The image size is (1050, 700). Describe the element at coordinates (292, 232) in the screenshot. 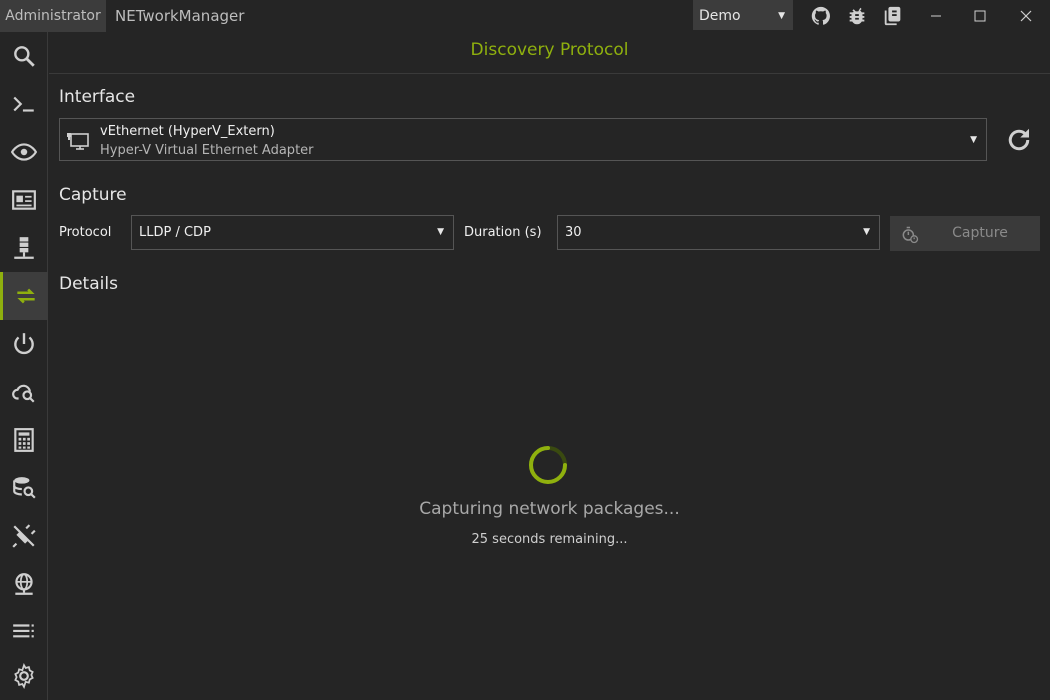

I see `protocol-select: LLDP / CDP ▼` at that location.